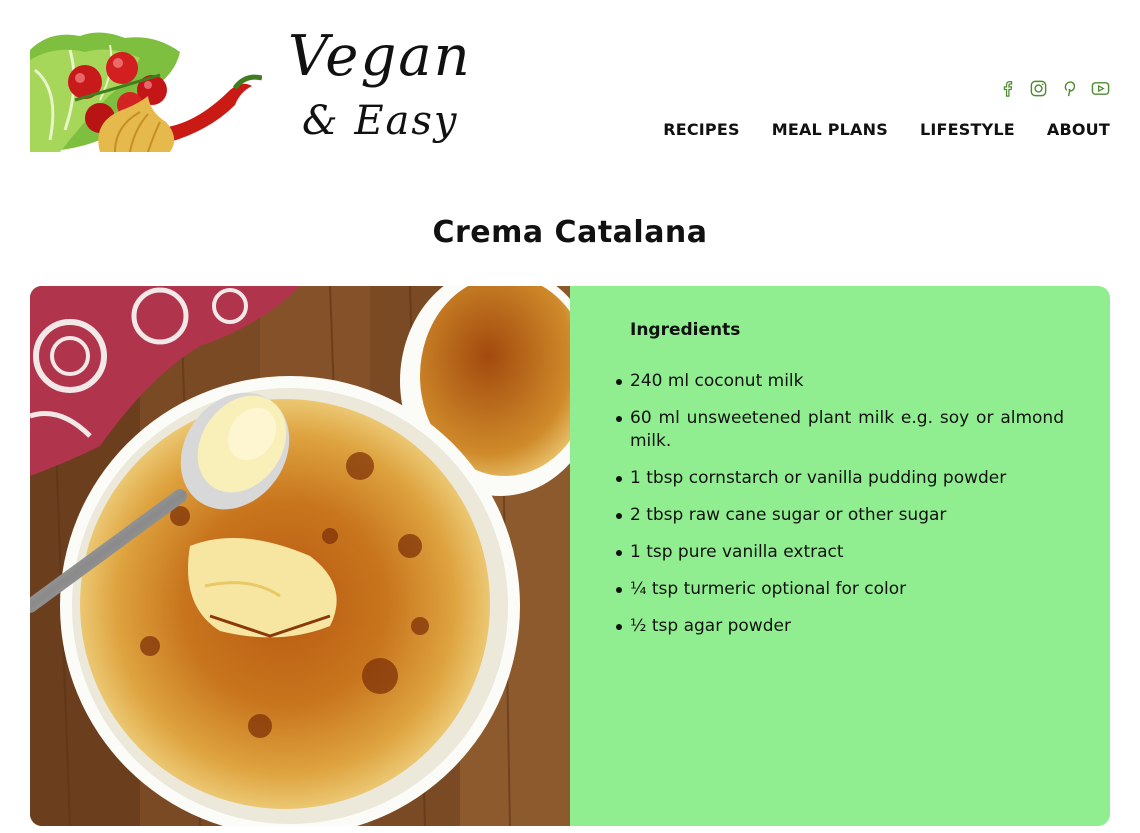 This screenshot has width=1140, height=833. What do you see at coordinates (1054, 88) in the screenshot?
I see `social-links` at bounding box center [1054, 88].